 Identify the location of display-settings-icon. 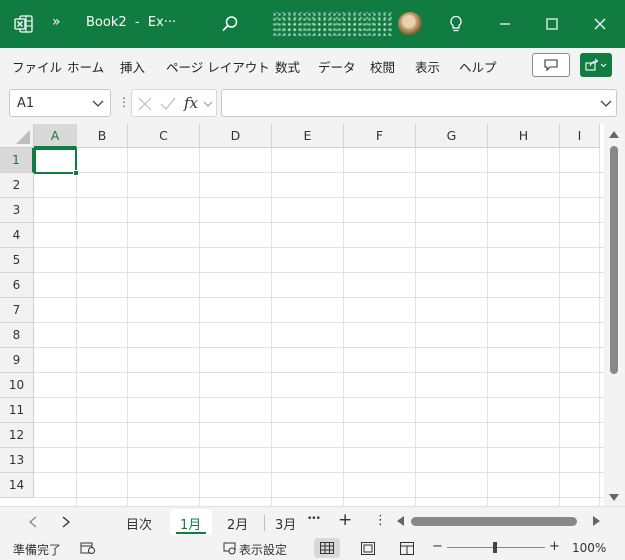
(230, 548).